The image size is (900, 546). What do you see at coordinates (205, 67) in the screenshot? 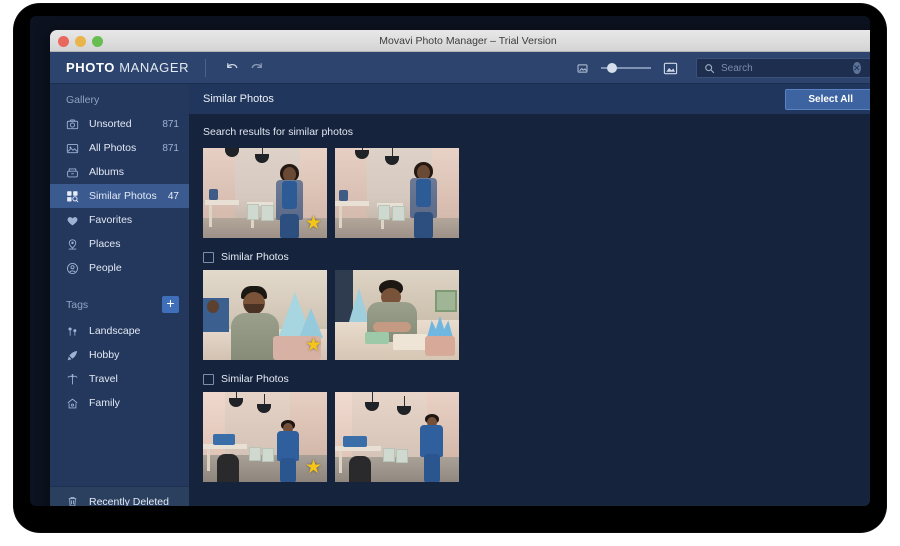
I see `toolbar-divider` at bounding box center [205, 67].